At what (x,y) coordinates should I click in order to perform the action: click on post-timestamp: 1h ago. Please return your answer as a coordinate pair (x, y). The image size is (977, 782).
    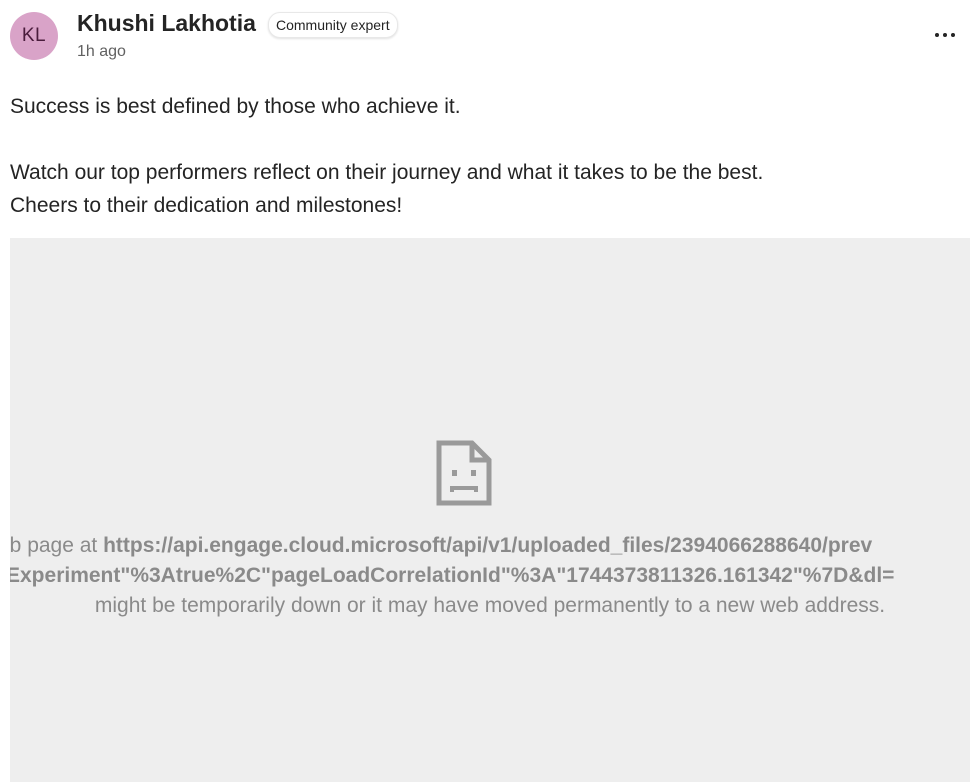
    Looking at the image, I should click on (101, 52).